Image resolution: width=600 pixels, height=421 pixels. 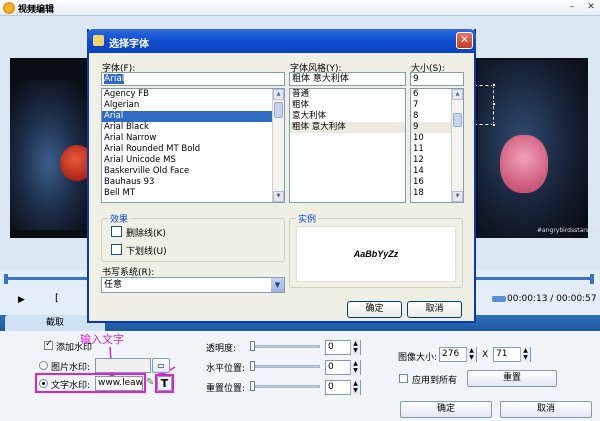 I want to click on size-x-label: X, so click(x=485, y=355).